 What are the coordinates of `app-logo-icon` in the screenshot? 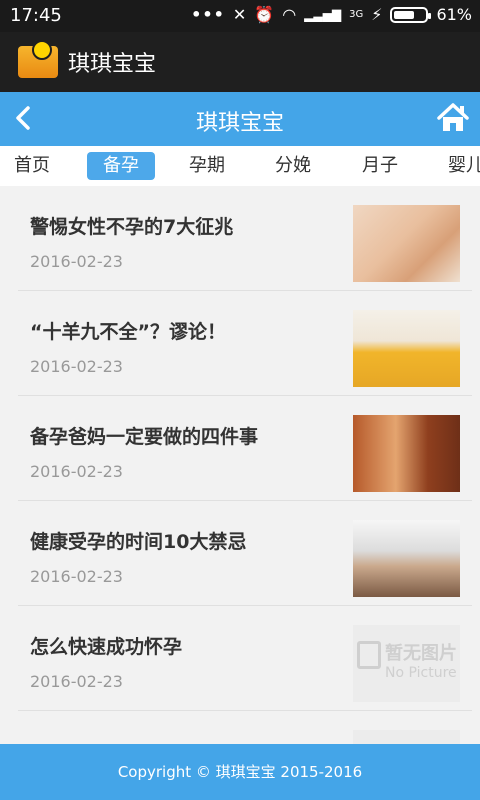 It's located at (38, 59).